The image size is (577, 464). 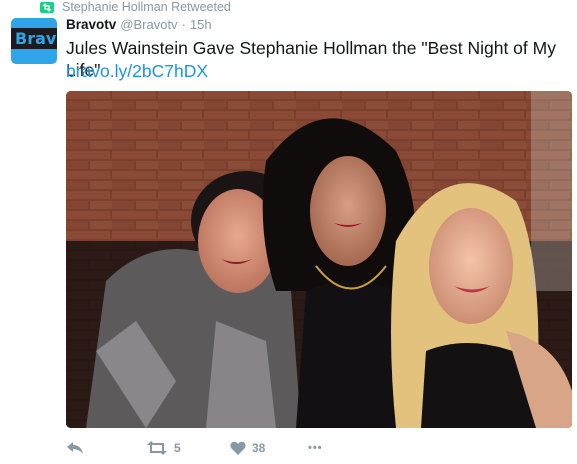 I want to click on retweet-button: 5, so click(x=163, y=448).